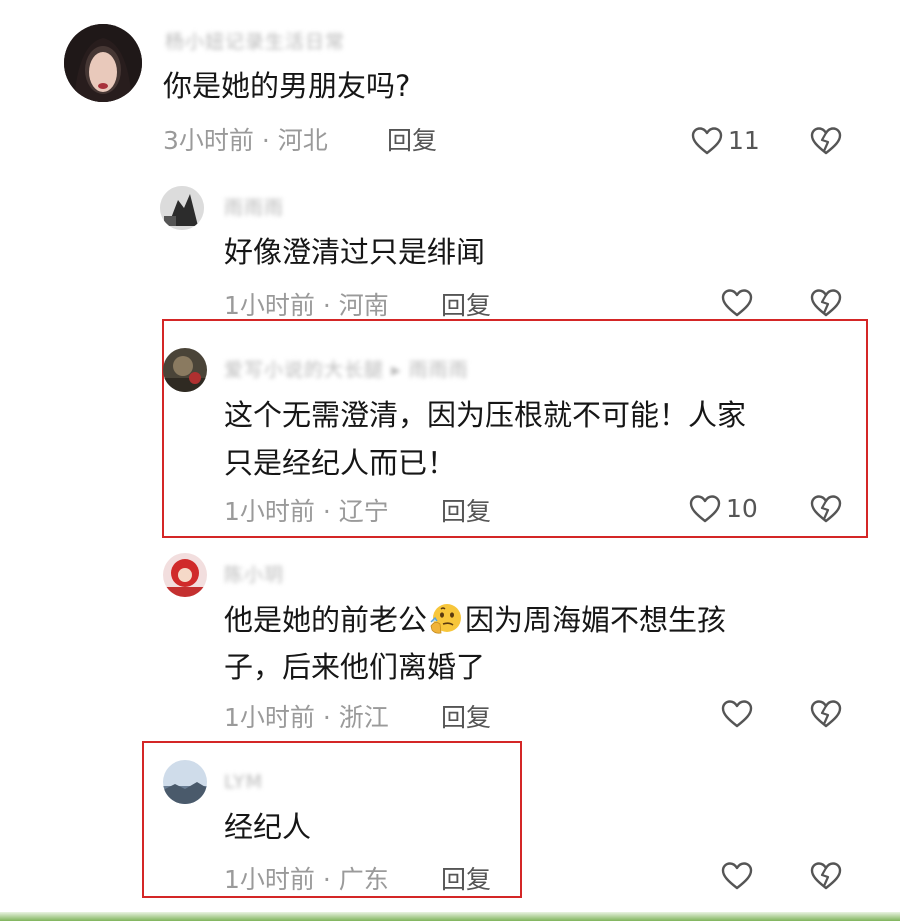 This screenshot has width=900, height=921. I want to click on comment-meta: 1小时前 · 广东, so click(306, 880).